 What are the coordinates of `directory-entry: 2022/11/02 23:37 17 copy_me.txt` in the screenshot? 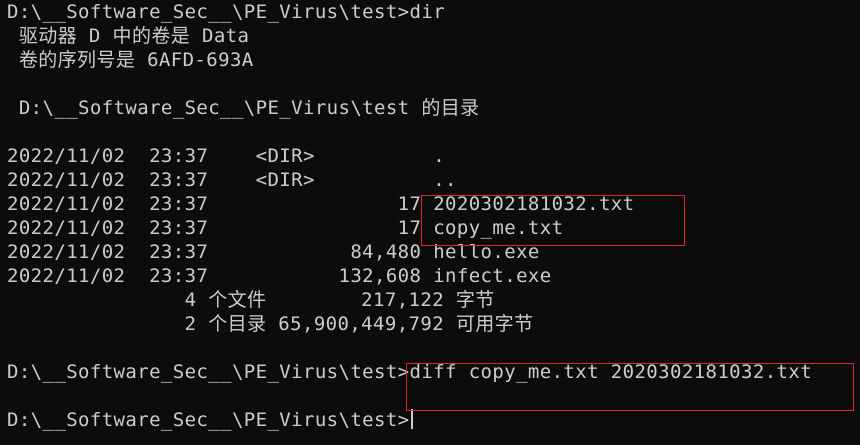 It's located at (285, 228).